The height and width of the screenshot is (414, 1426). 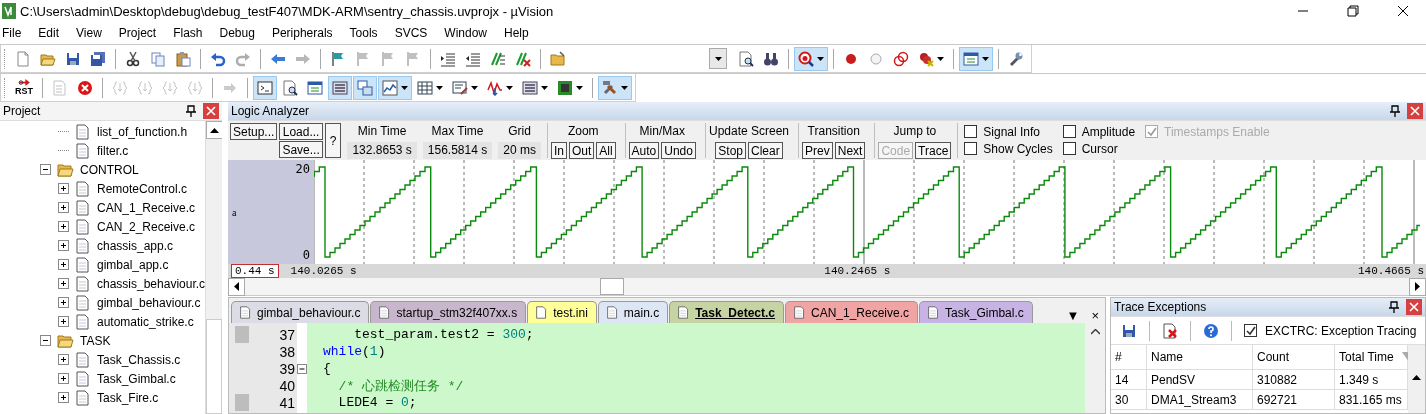 What do you see at coordinates (519, 33) in the screenshot?
I see `menu-item: Help` at bounding box center [519, 33].